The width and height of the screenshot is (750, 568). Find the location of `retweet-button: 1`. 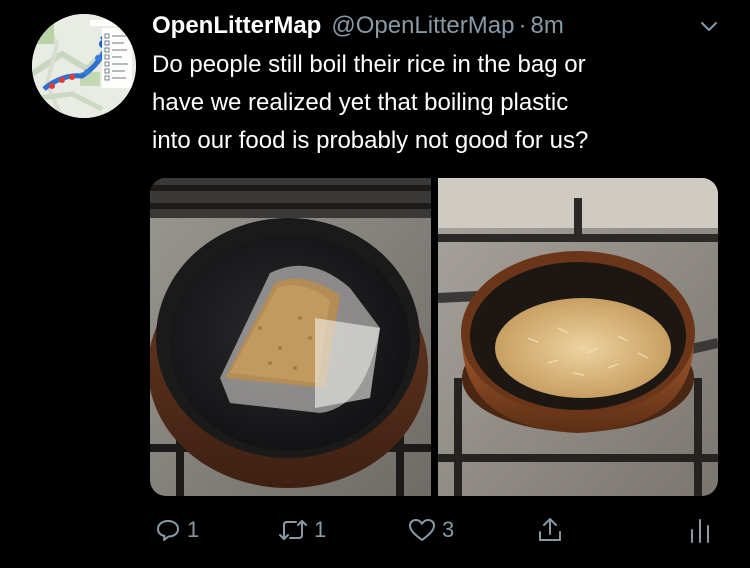

retweet-button: 1 is located at coordinates (302, 530).